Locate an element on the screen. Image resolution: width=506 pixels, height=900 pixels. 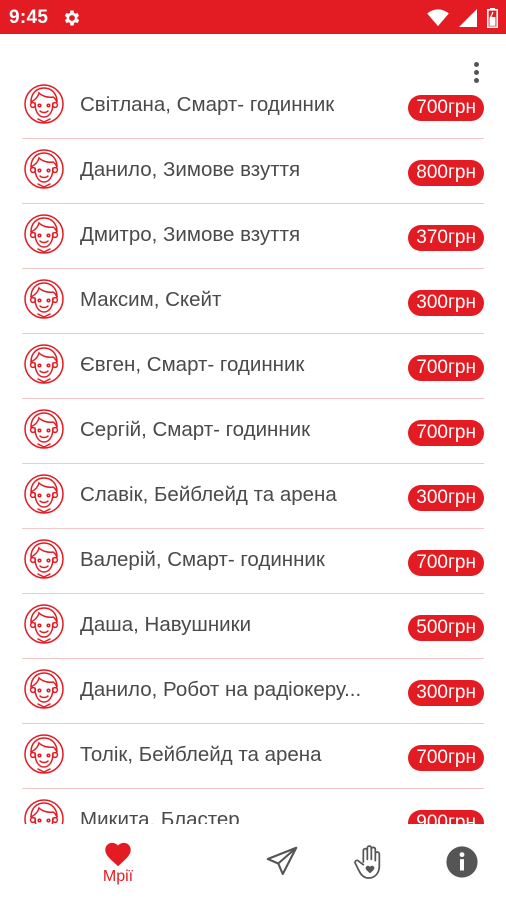
price-badge: 800грн is located at coordinates (446, 173).